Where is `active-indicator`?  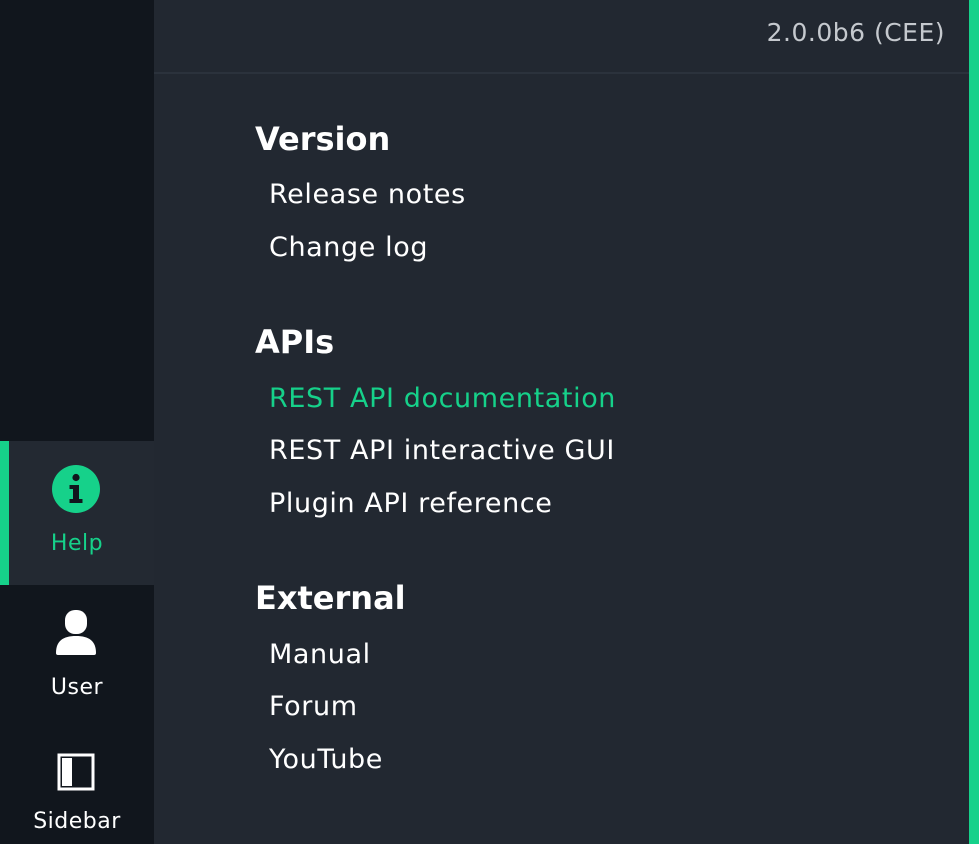 active-indicator is located at coordinates (4, 513).